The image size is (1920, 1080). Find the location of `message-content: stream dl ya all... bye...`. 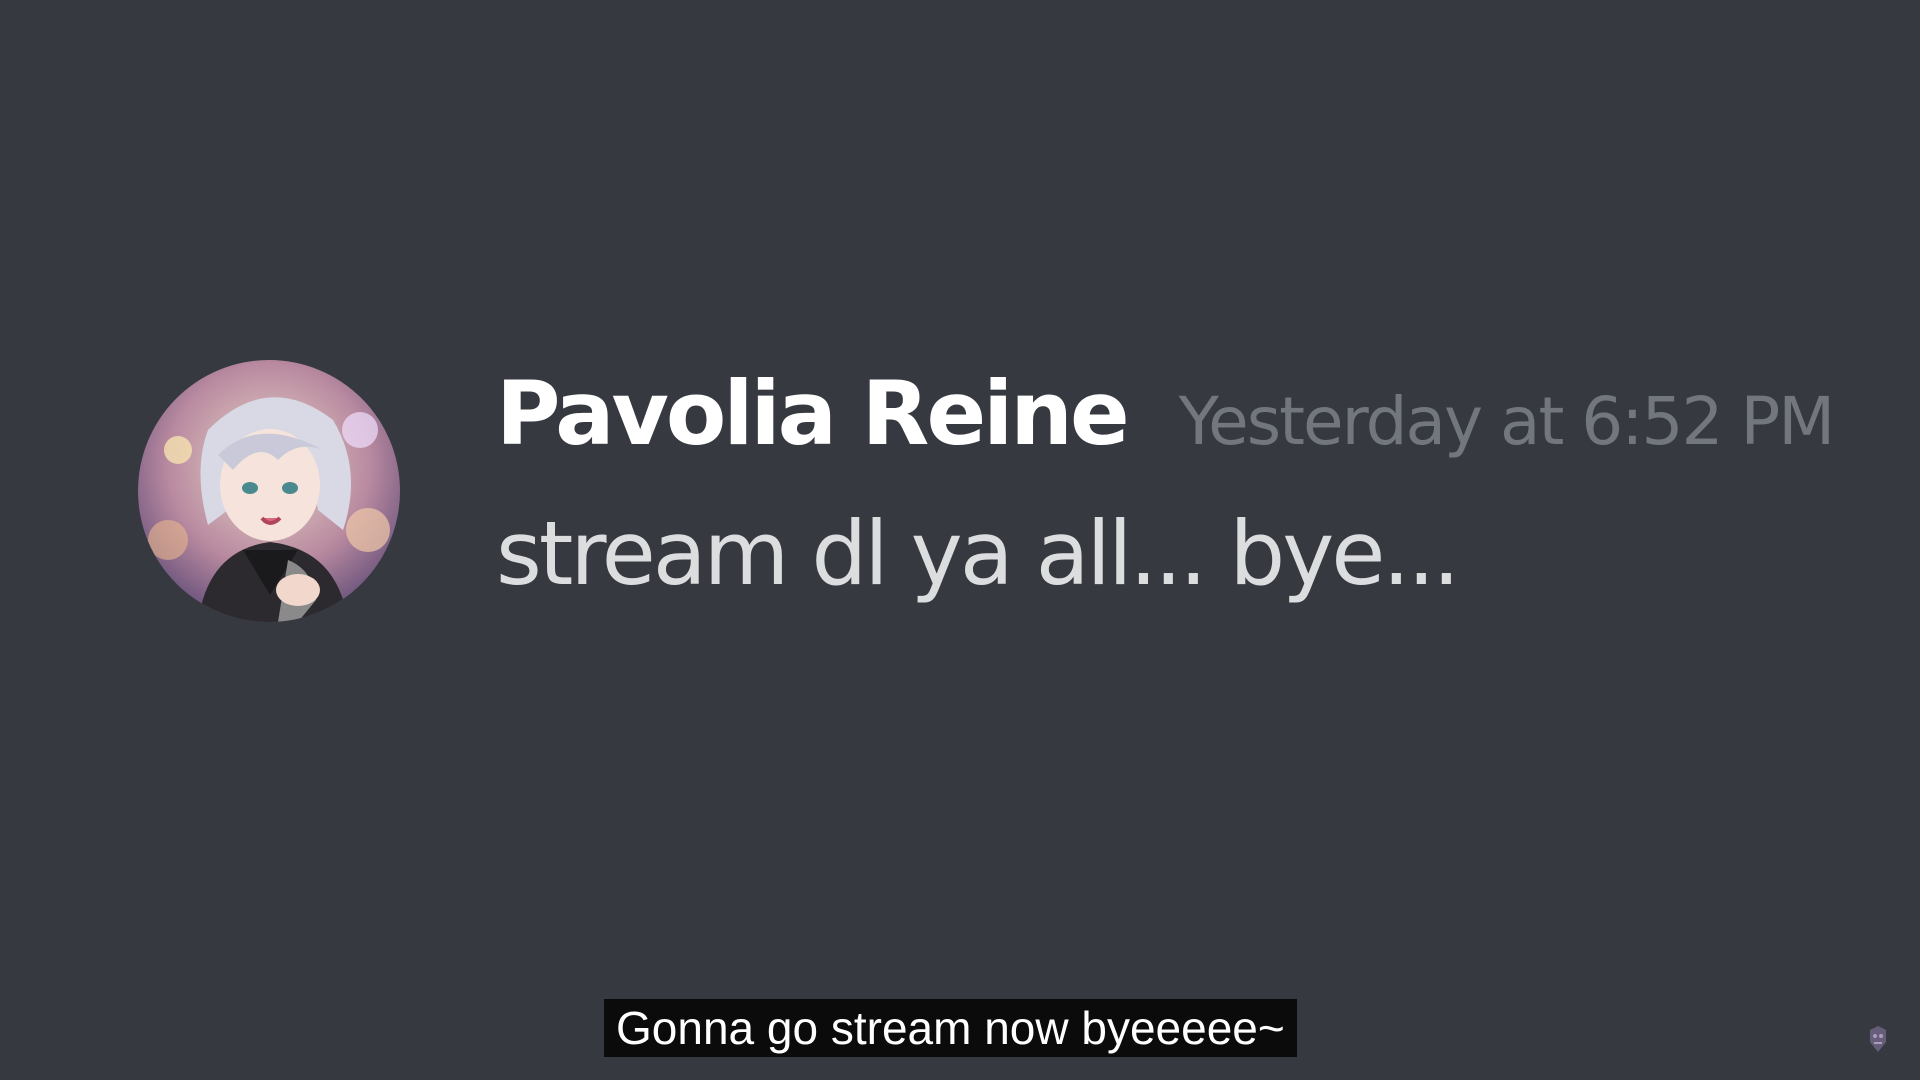

message-content: stream dl ya all... bye... is located at coordinates (978, 553).